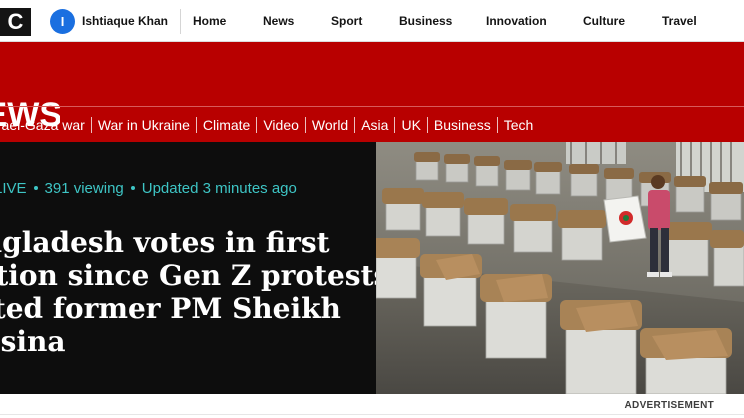 The height and width of the screenshot is (418, 744). I want to click on live-status-line: LIVE 391 viewing Updated 3 minutes ago, so click(148, 188).